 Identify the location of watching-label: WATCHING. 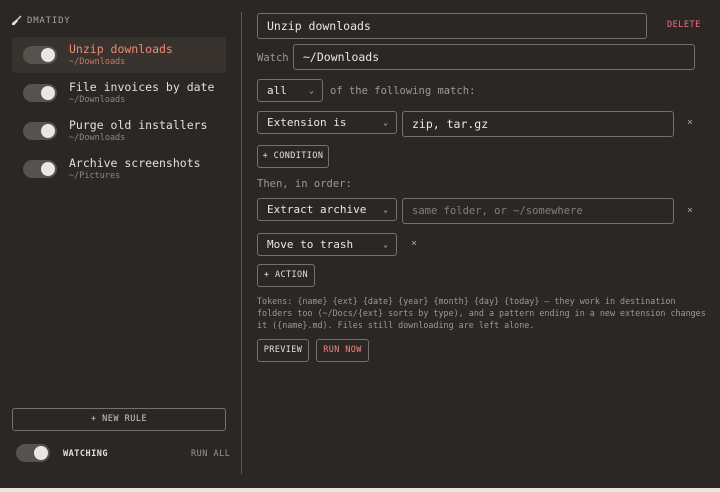
(85, 454).